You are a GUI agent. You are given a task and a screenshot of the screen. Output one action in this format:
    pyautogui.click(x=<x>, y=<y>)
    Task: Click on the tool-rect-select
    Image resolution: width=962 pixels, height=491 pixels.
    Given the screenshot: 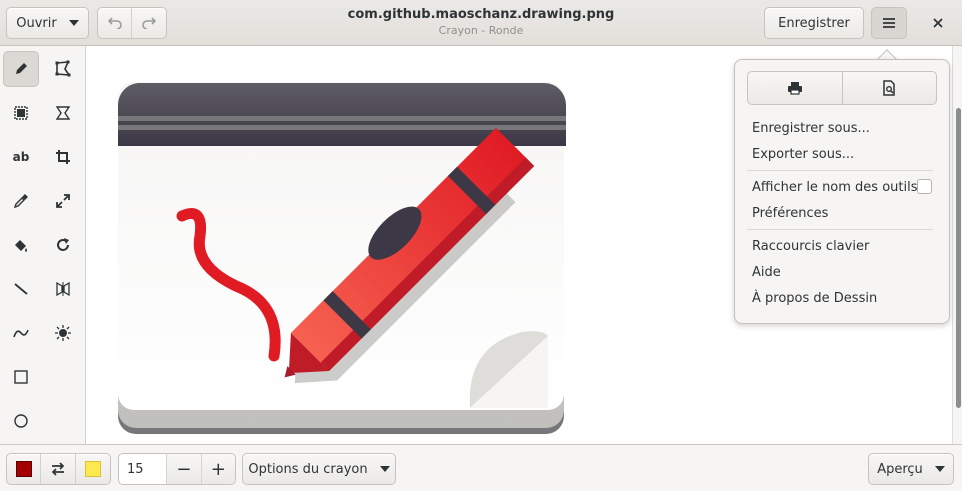 What is the action you would take?
    pyautogui.click(x=21, y=113)
    